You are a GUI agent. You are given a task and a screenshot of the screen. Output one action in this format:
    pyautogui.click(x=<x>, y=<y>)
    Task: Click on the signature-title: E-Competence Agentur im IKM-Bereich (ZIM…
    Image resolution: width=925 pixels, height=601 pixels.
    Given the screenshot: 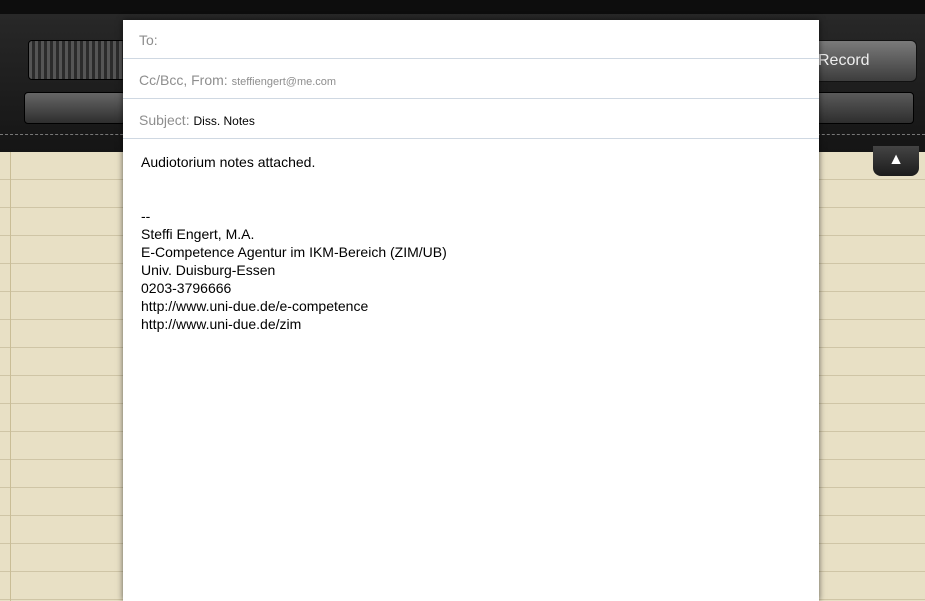 What is the action you would take?
    pyautogui.click(x=294, y=252)
    